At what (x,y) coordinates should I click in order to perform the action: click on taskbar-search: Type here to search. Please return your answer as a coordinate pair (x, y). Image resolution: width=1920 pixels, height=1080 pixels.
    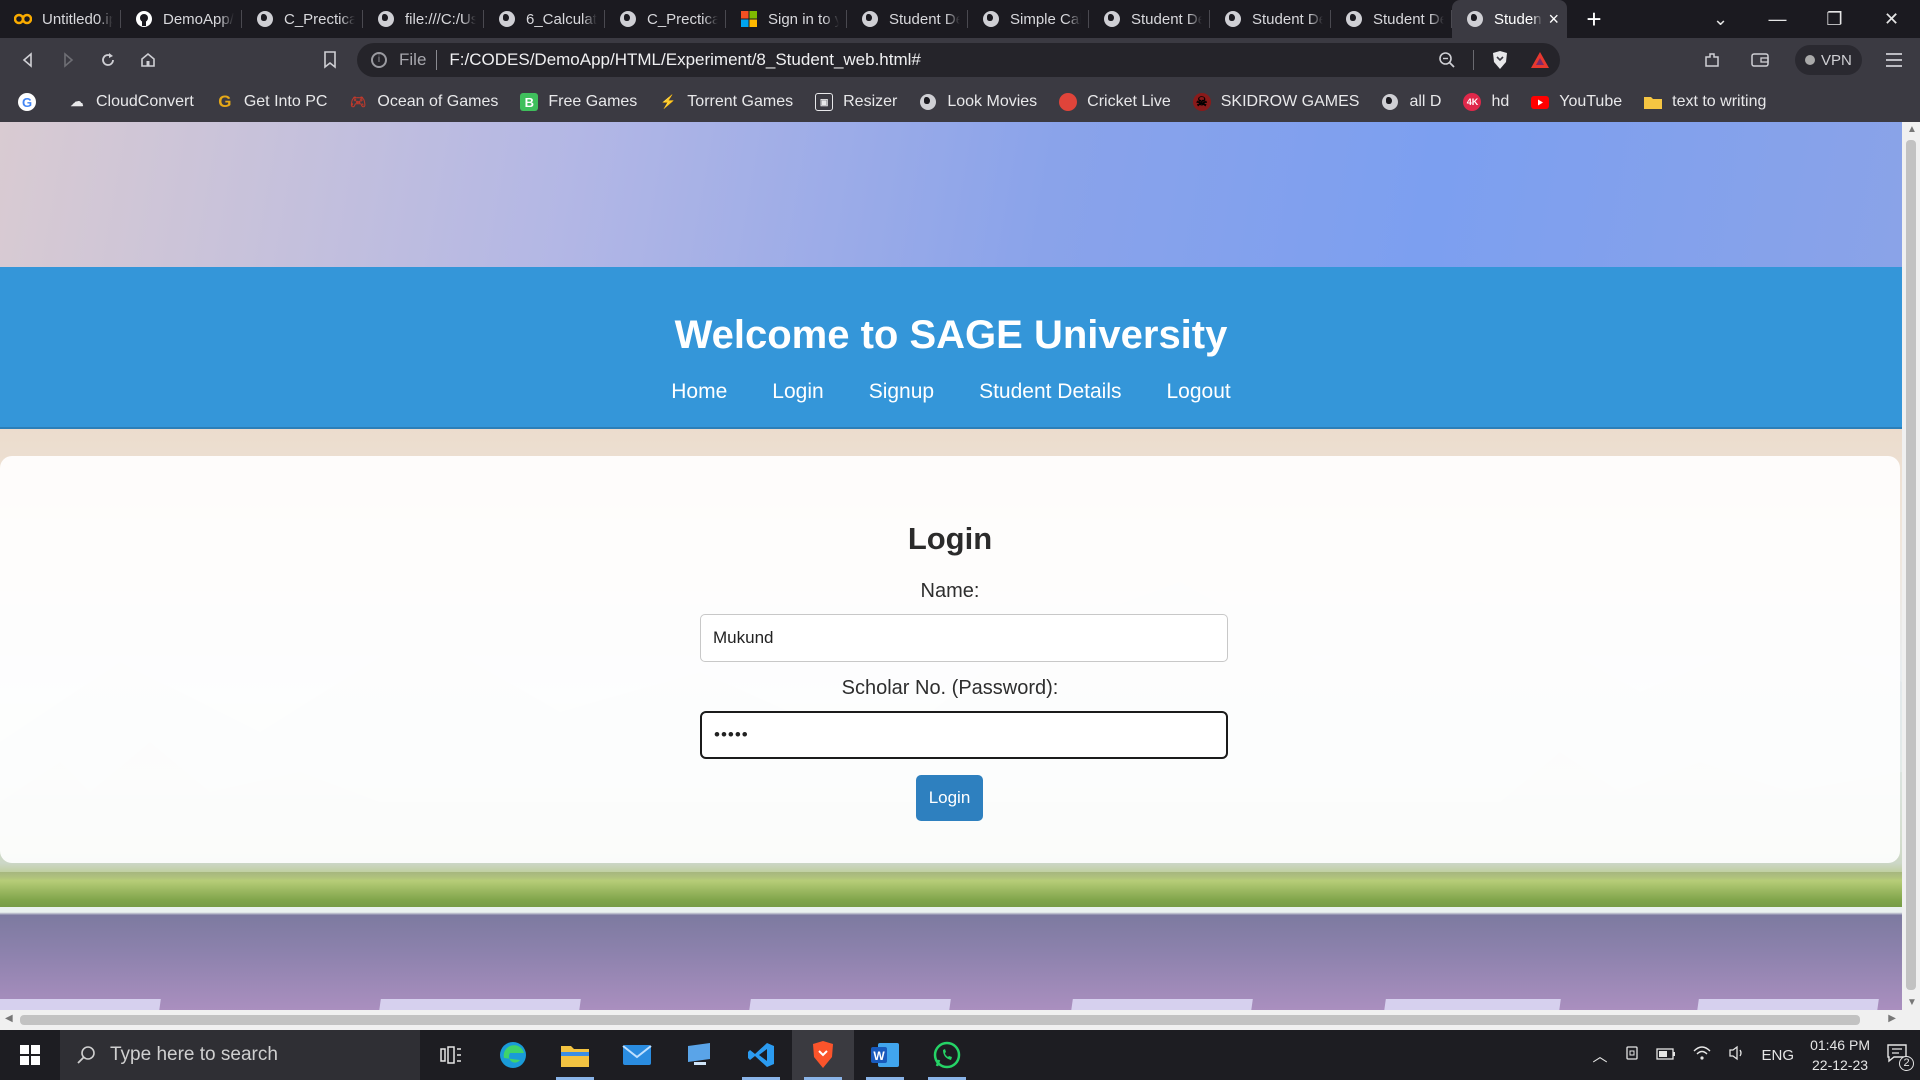
    Looking at the image, I should click on (240, 1055).